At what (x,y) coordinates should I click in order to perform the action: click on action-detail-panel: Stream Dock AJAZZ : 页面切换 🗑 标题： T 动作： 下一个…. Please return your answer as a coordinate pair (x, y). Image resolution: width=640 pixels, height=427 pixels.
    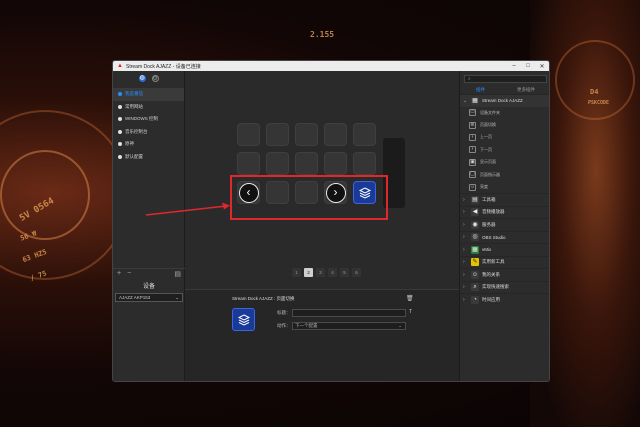
    Looking at the image, I should click on (322, 335).